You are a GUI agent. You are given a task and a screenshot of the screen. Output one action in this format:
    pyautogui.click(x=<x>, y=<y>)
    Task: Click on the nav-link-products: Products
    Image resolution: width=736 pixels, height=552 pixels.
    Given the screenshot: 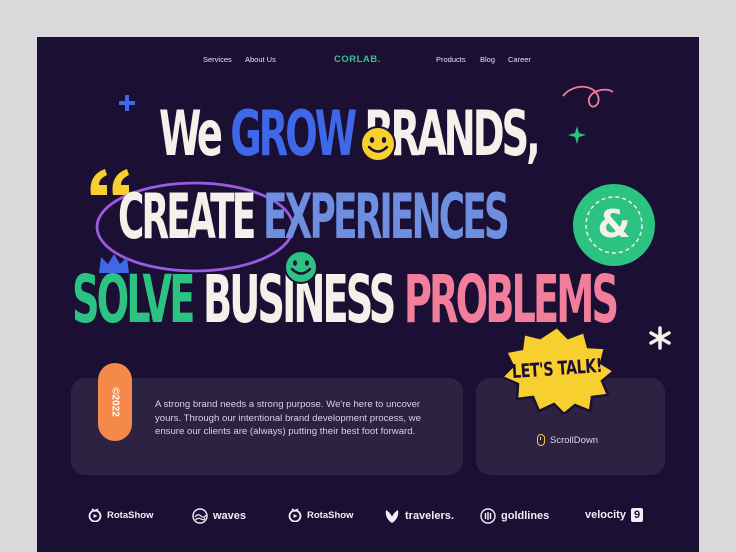 What is the action you would take?
    pyautogui.click(x=451, y=59)
    